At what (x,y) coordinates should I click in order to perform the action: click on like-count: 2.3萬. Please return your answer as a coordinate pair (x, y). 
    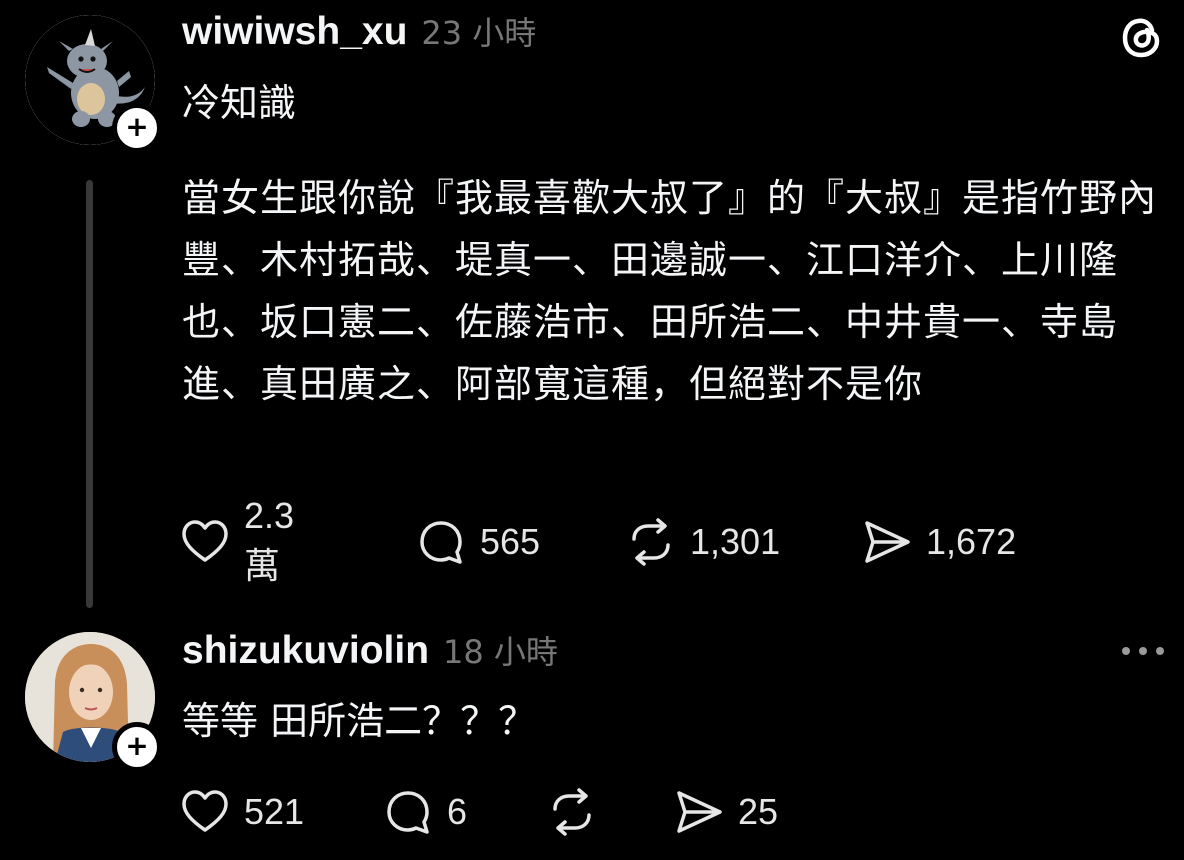
    Looking at the image, I should click on (269, 540).